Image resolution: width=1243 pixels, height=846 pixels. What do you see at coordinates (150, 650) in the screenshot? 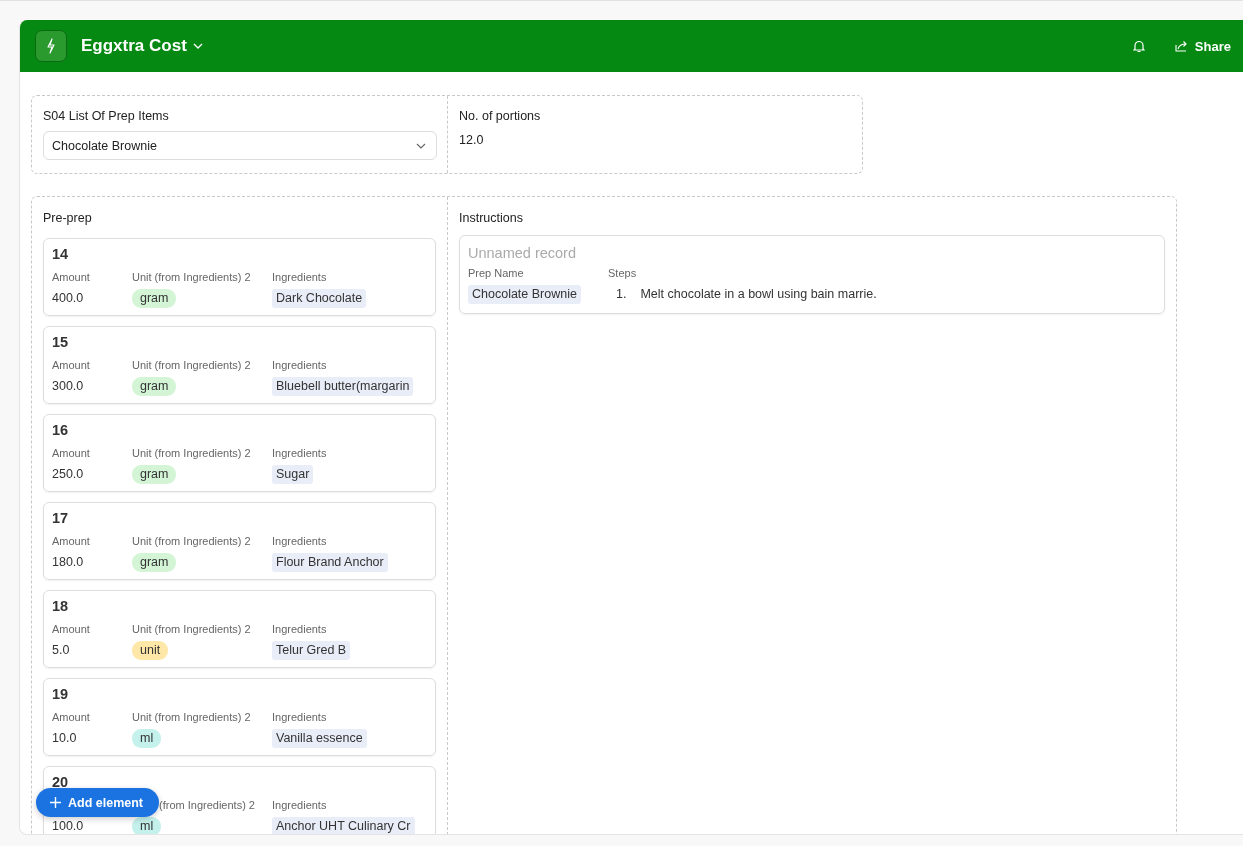
I see `unit-tag: unit` at bounding box center [150, 650].